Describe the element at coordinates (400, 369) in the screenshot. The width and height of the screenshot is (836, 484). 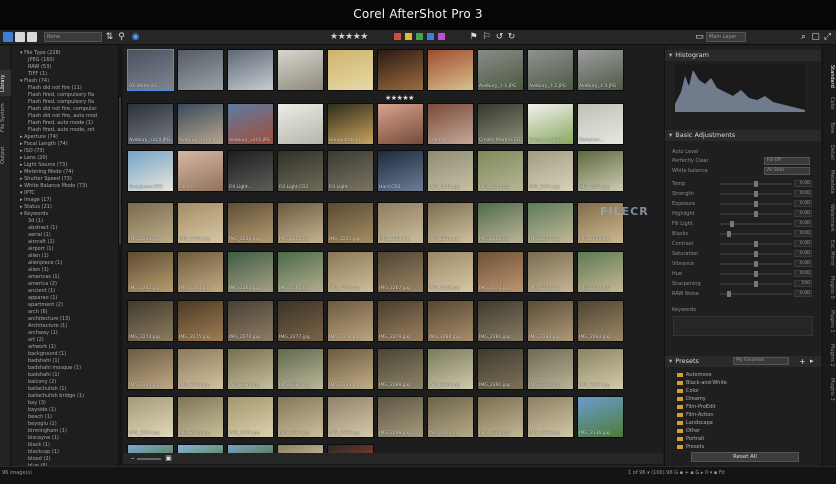
I see `photo-thumbnail: IMG_2289.jpg` at that location.